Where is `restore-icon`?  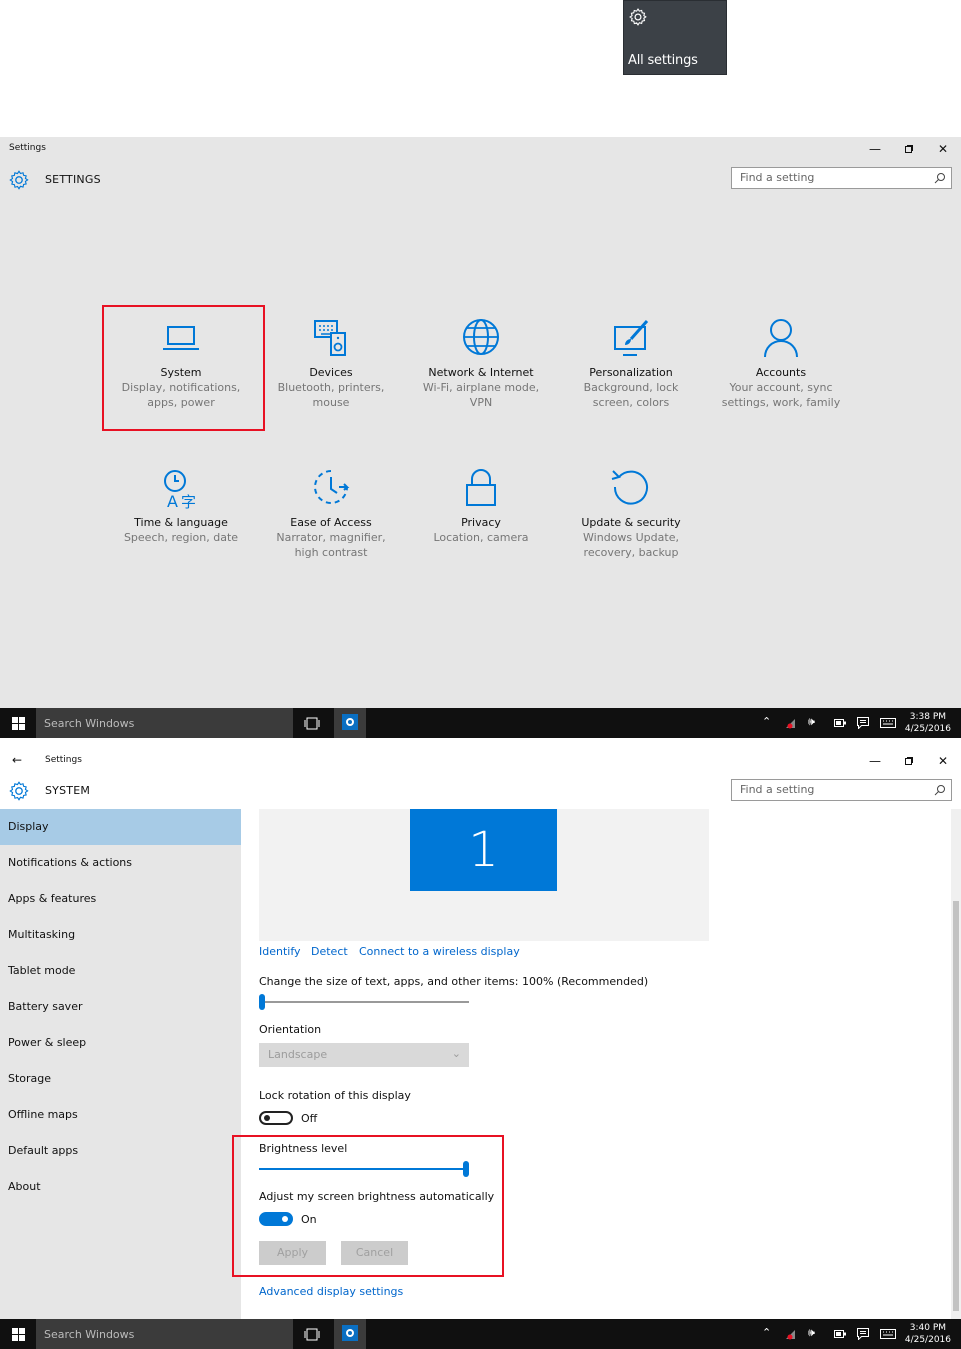 restore-icon is located at coordinates (909, 149).